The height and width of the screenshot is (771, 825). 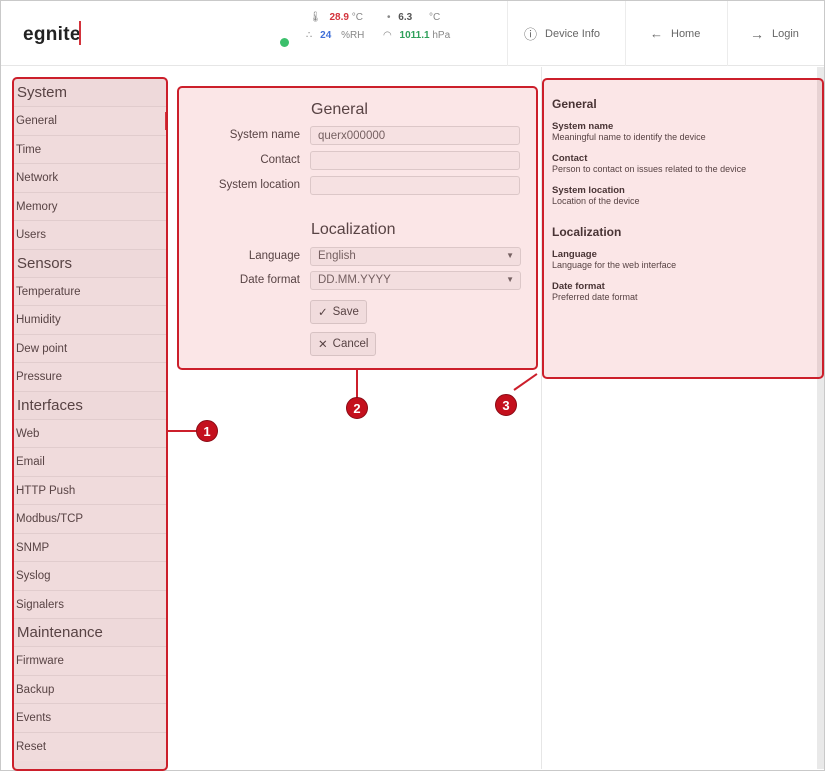 I want to click on gauge-icon: ◠, so click(x=387, y=35).